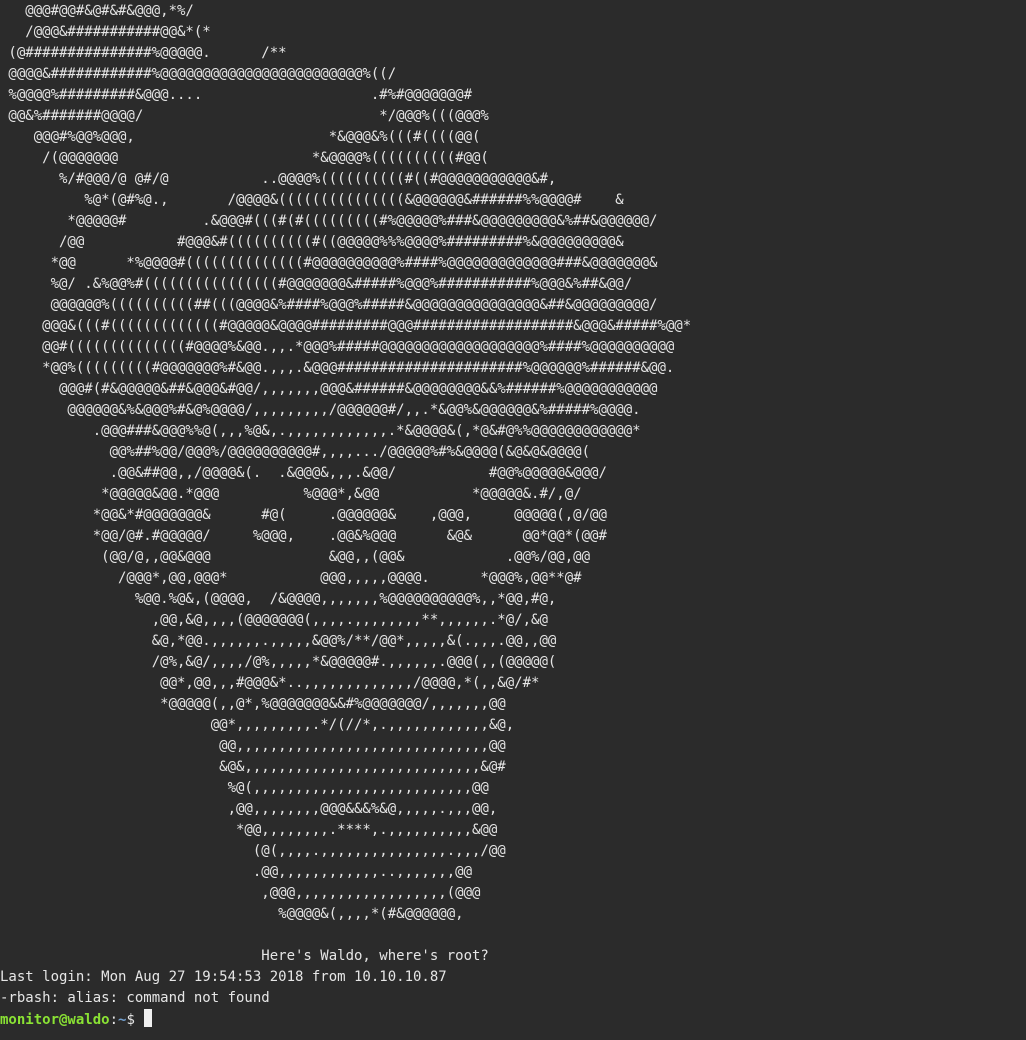 The width and height of the screenshot is (1026, 1040). I want to click on text-cursor, so click(148, 1018).